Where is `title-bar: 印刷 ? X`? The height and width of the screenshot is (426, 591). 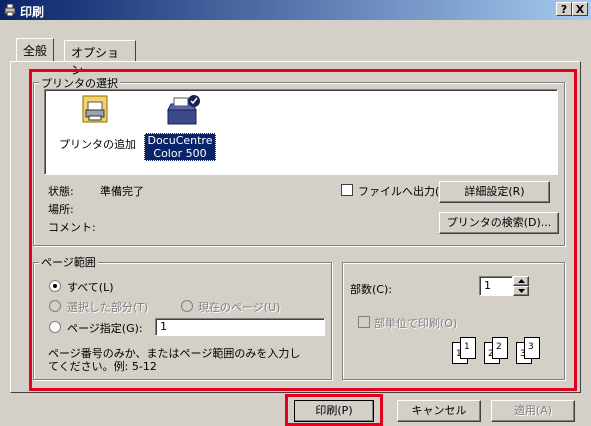
title-bar: 印刷 ? X is located at coordinates (295, 10).